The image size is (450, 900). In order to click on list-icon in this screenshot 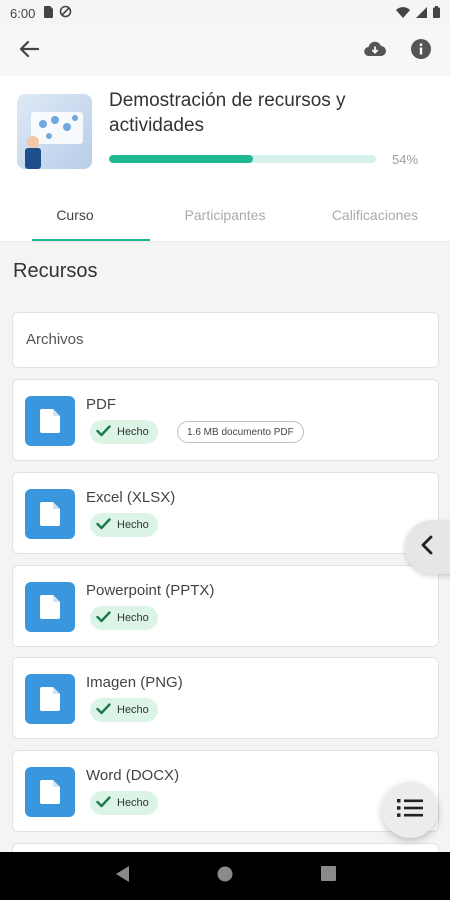, I will do `click(410, 810)`.